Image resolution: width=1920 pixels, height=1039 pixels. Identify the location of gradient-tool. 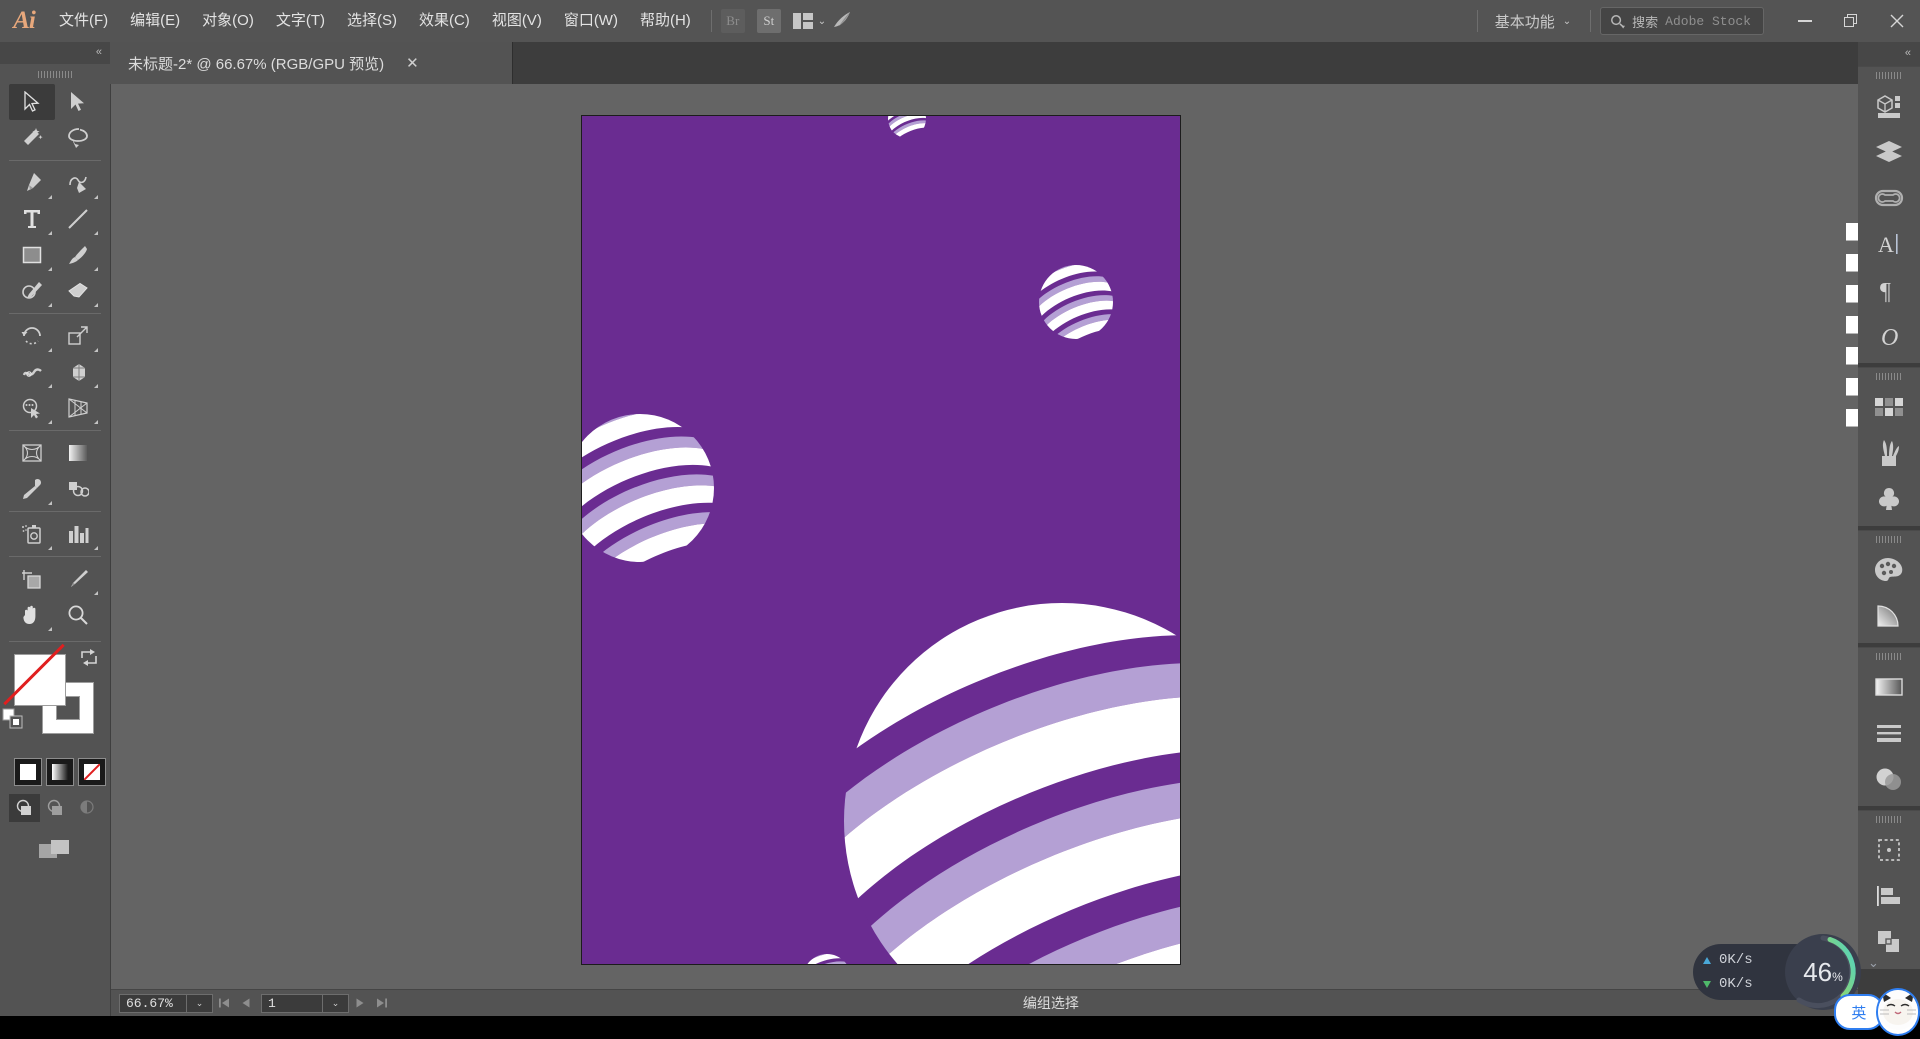
(78, 453).